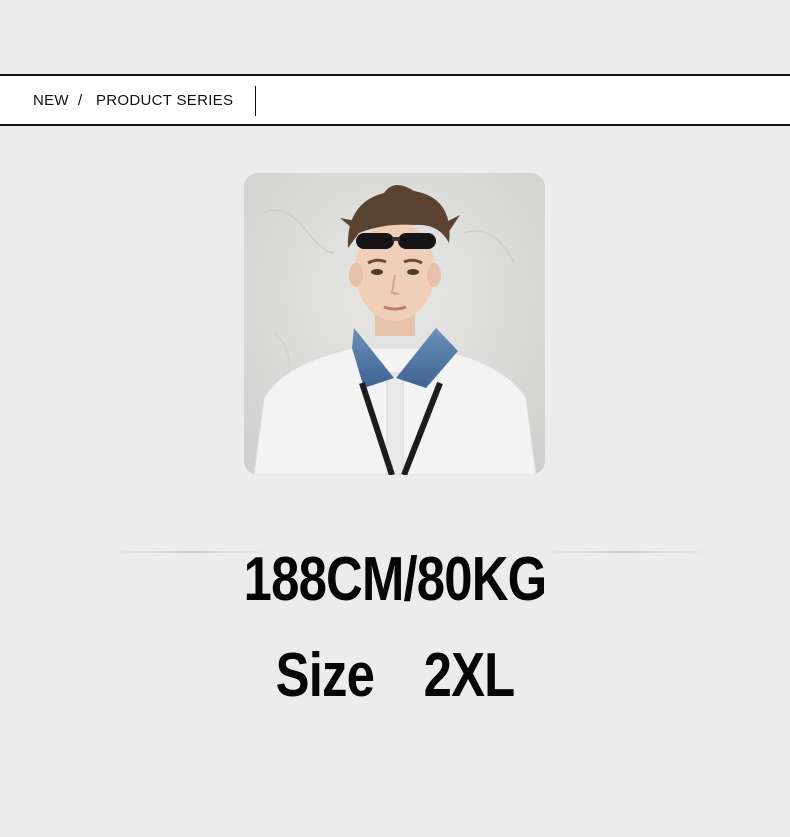  Describe the element at coordinates (395, 675) in the screenshot. I see `model-size: Size 2XL` at that location.